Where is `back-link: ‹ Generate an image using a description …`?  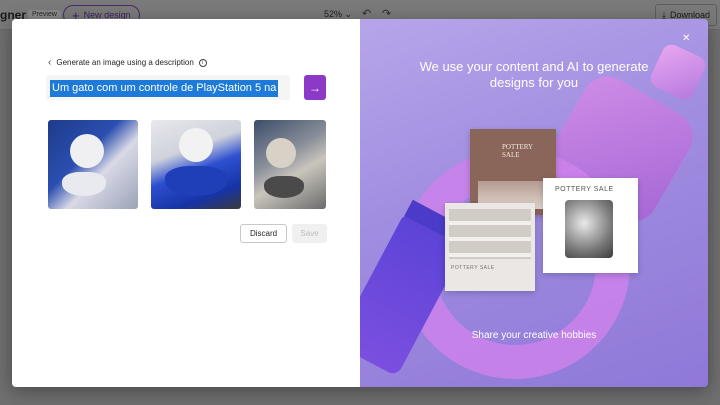 back-link: ‹ Generate an image using a description … is located at coordinates (127, 62).